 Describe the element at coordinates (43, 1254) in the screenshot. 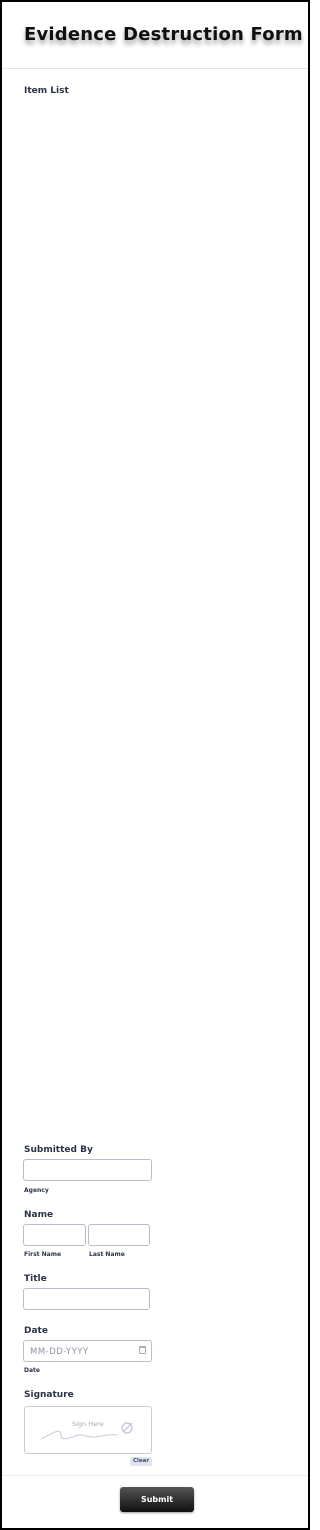

I see `first-name-sublabel: First Name` at that location.